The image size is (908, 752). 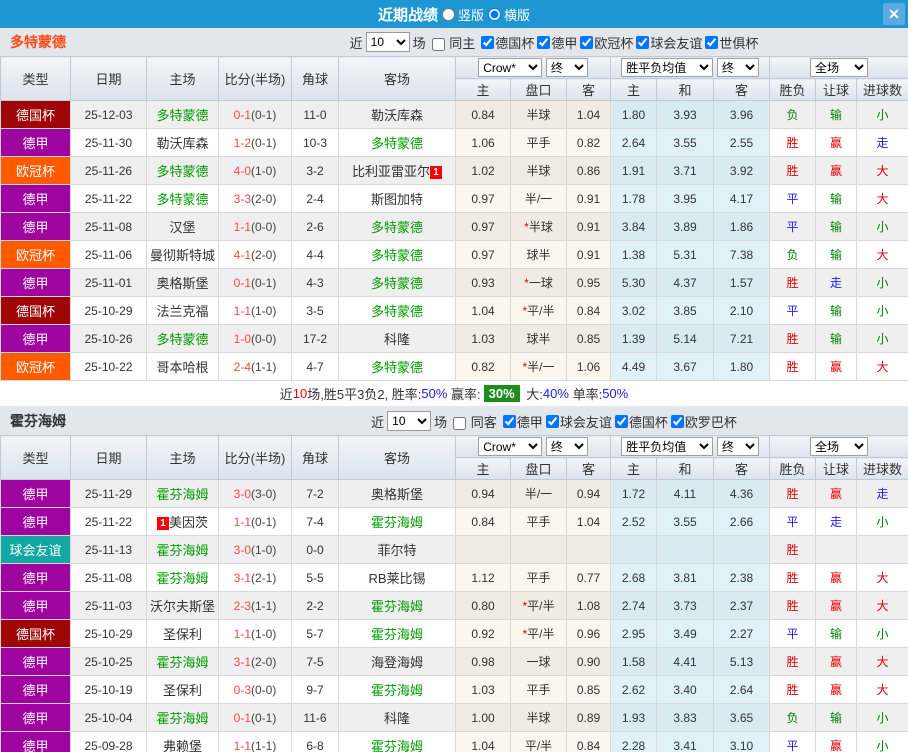 What do you see at coordinates (633, 114) in the screenshot?
I see `mean-home-cell: 1.80` at bounding box center [633, 114].